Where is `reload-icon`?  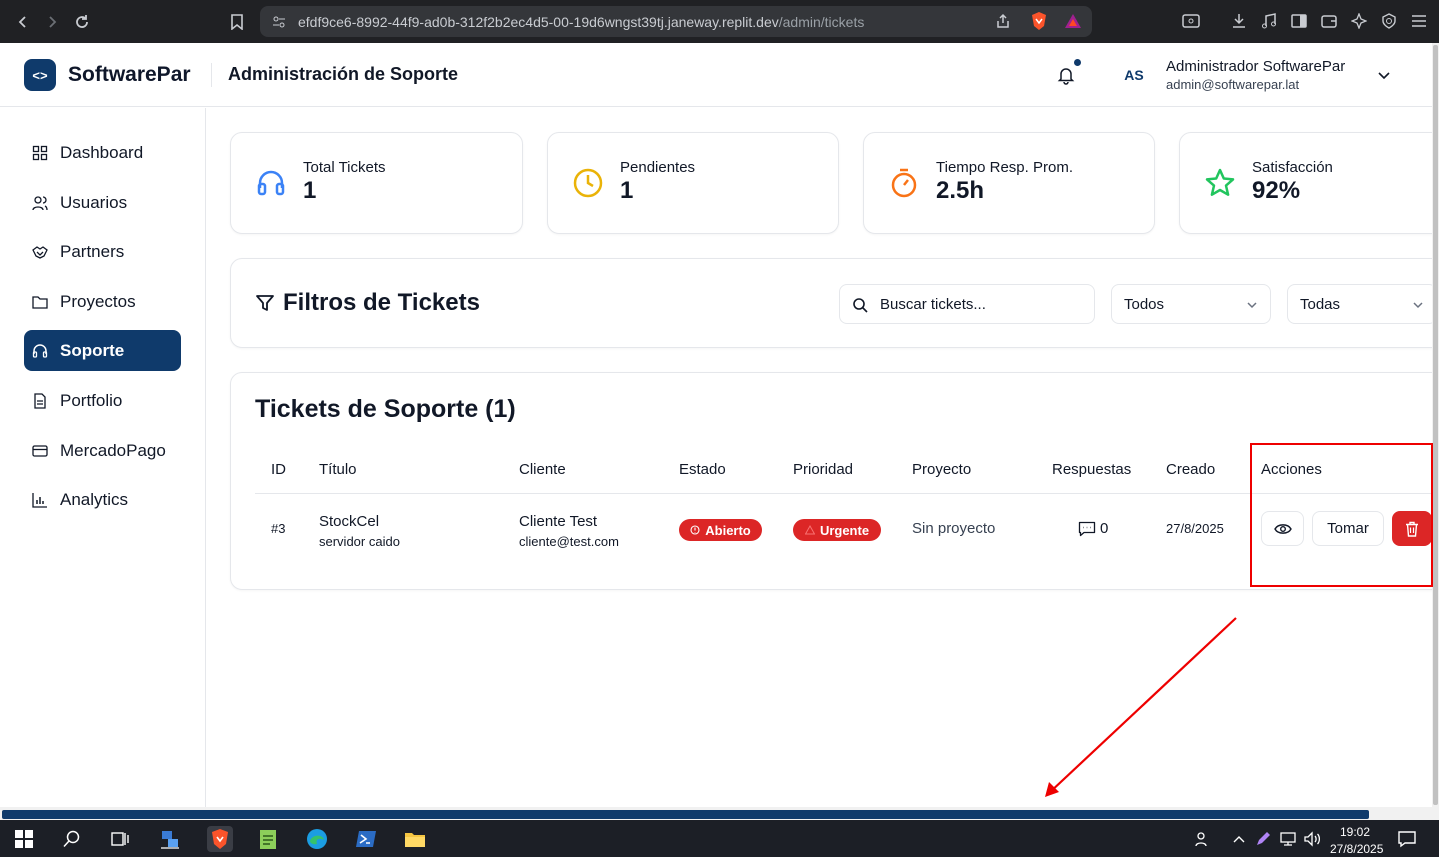 reload-icon is located at coordinates (82, 22).